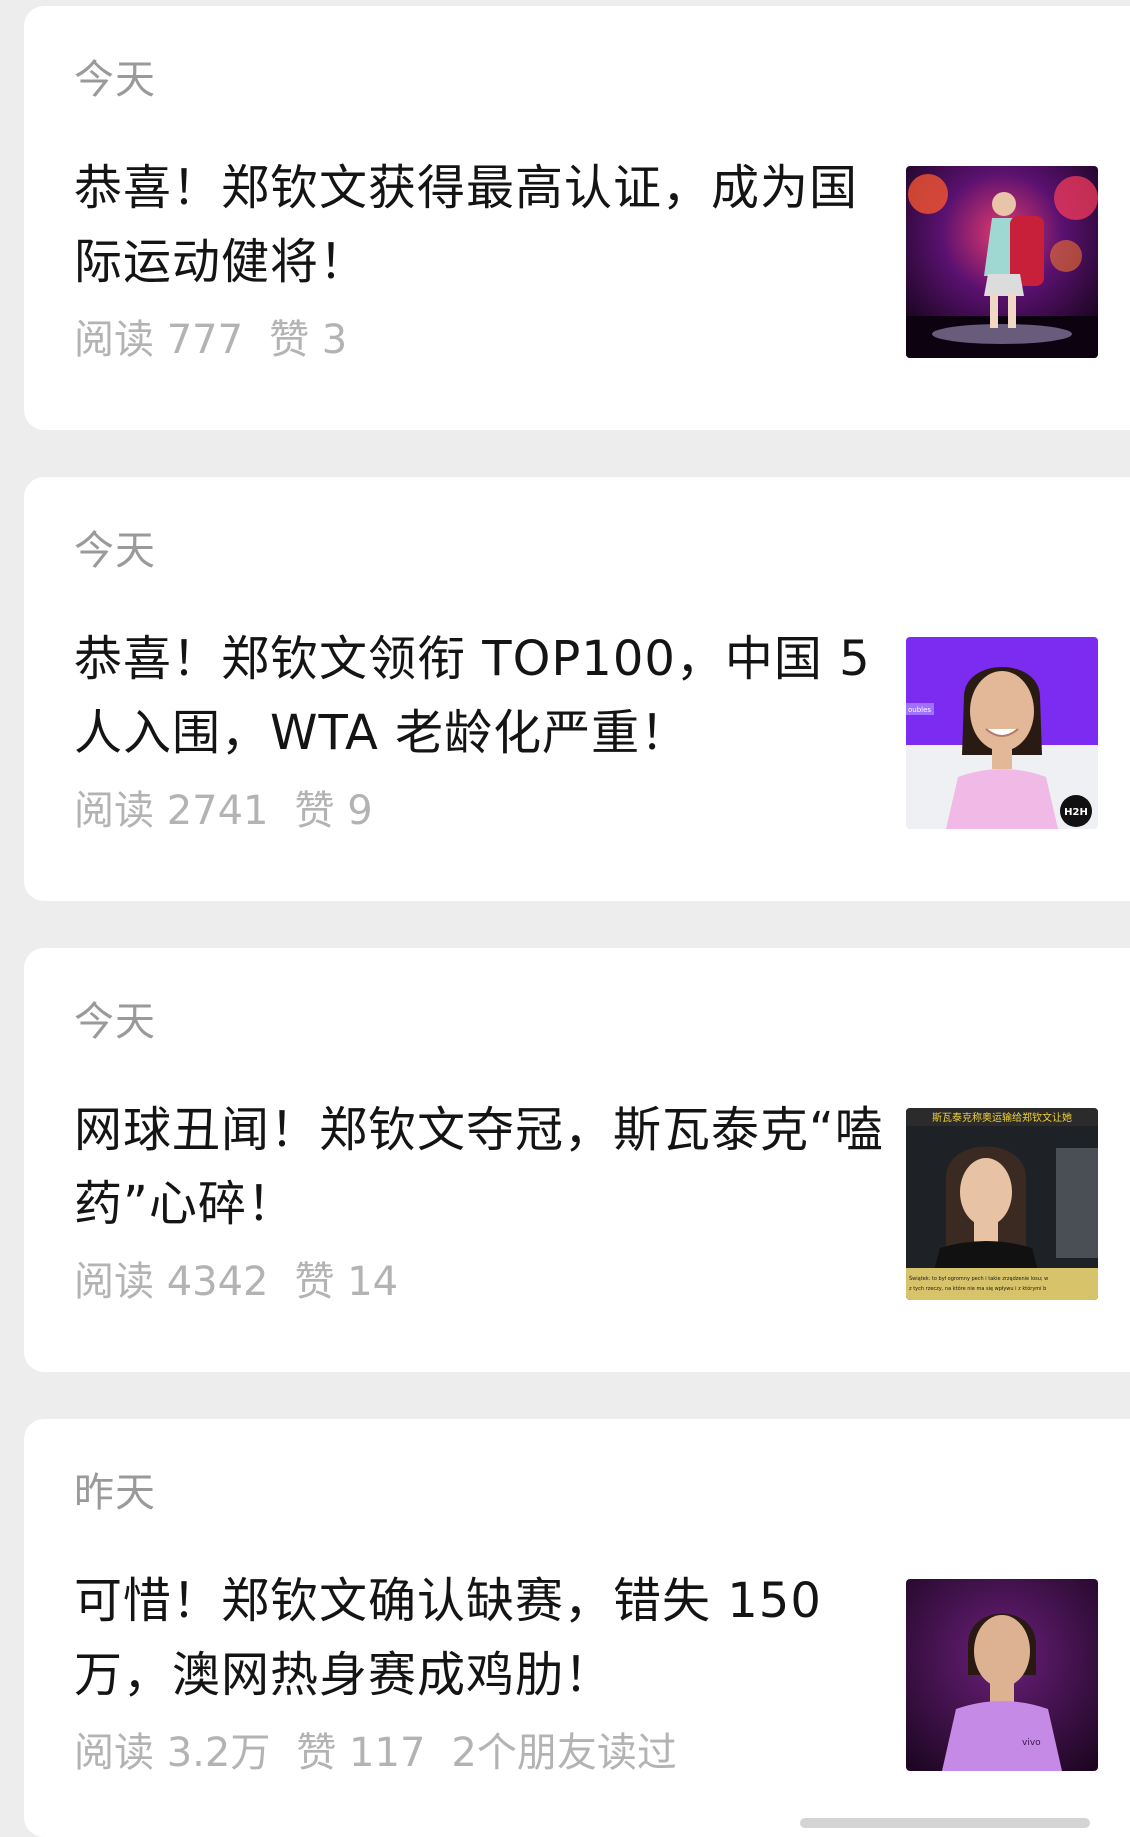 The height and width of the screenshot is (1837, 1130). Describe the element at coordinates (159, 340) in the screenshot. I see `read-count: 阅读 777` at that location.